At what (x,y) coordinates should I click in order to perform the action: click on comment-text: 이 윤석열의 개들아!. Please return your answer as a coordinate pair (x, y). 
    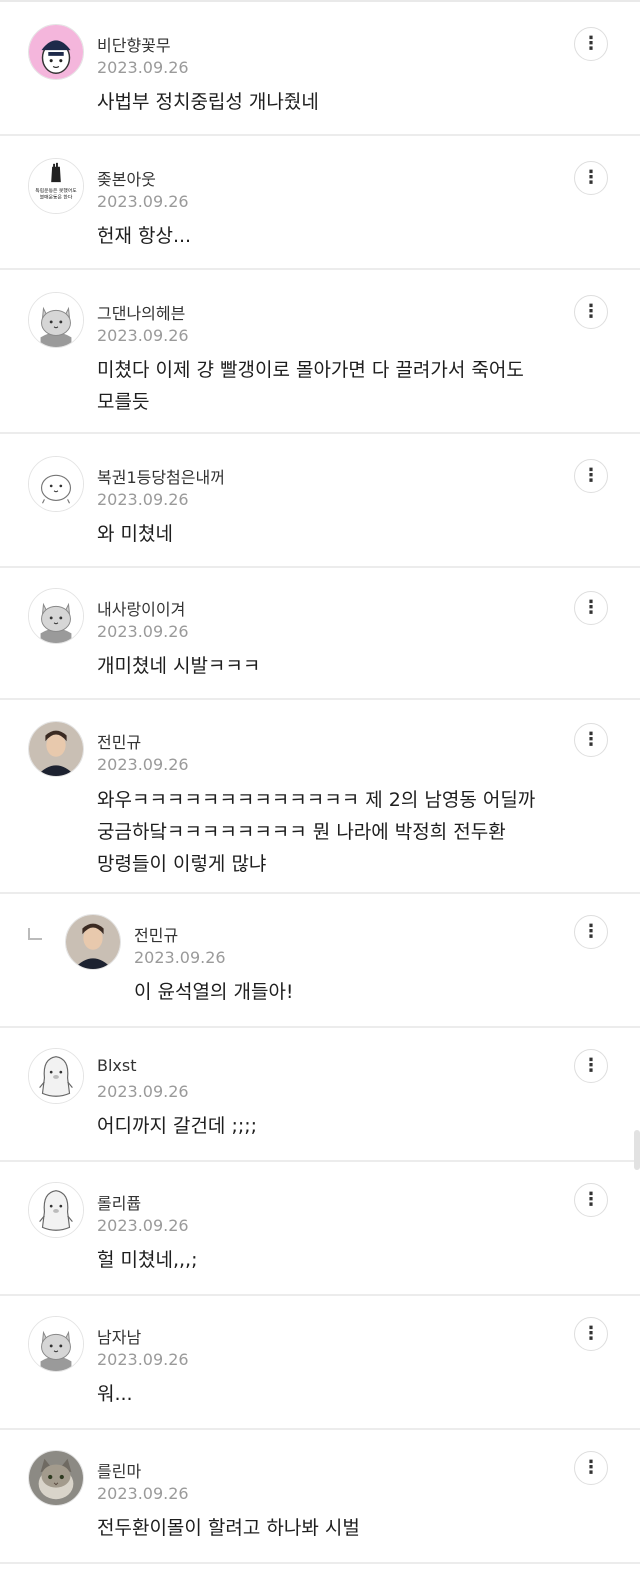
    Looking at the image, I should click on (214, 992).